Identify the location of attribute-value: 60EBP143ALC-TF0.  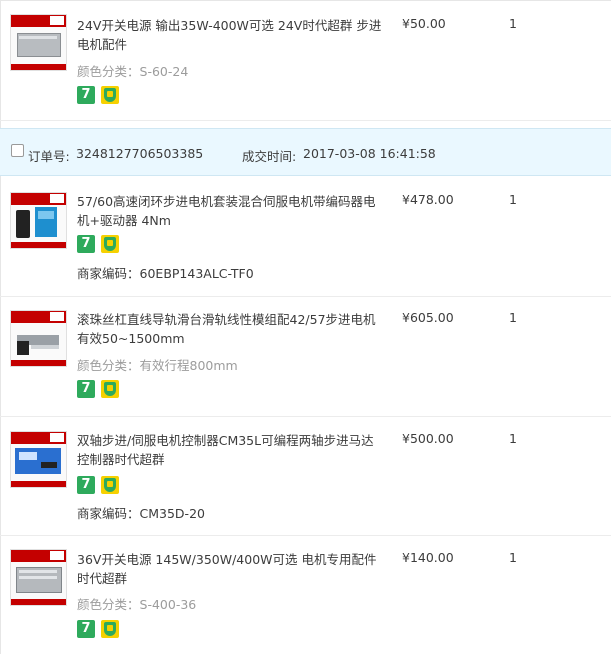
(196, 273).